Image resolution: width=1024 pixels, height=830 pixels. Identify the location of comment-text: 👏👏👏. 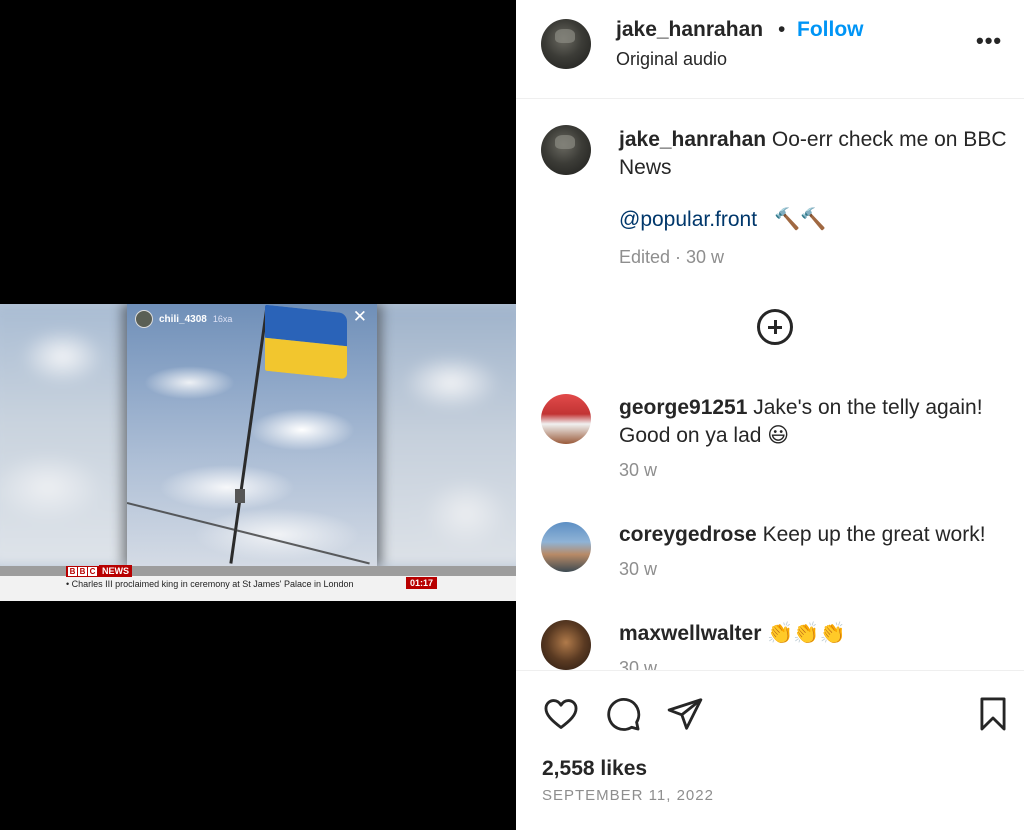
(803, 633).